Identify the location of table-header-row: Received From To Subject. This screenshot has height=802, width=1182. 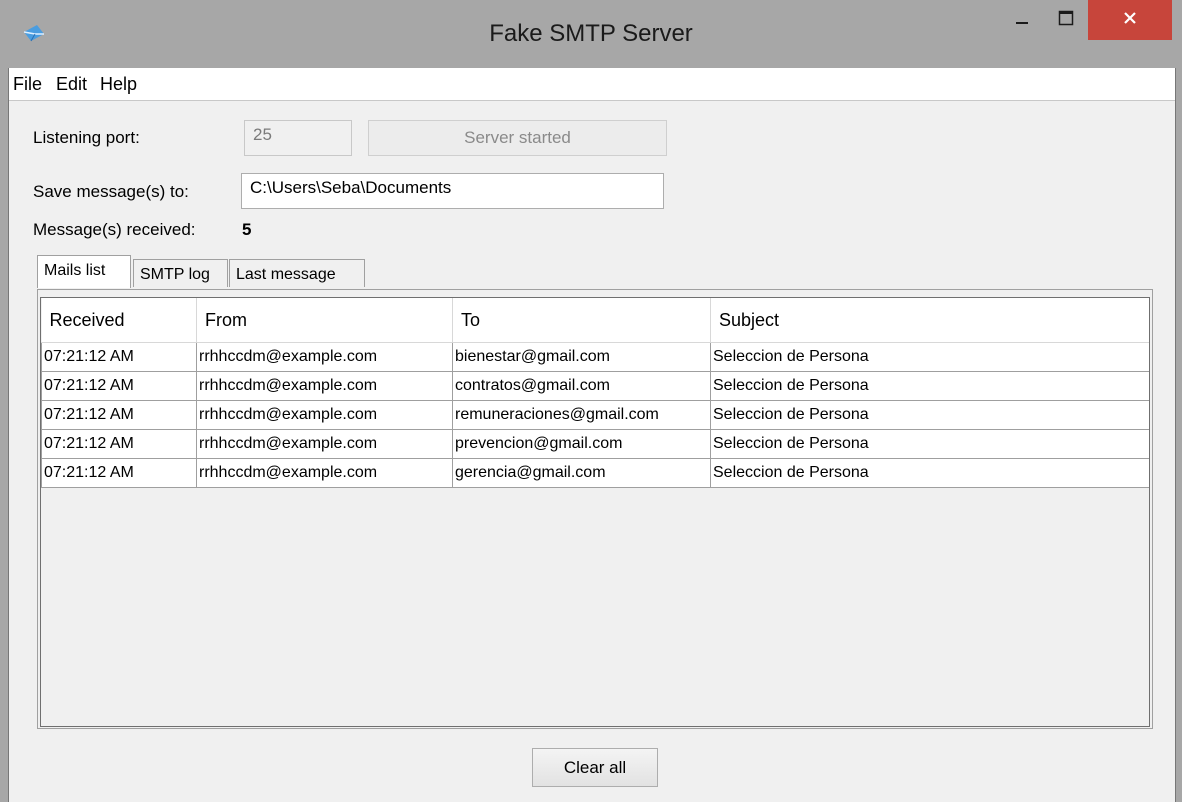
(595, 320).